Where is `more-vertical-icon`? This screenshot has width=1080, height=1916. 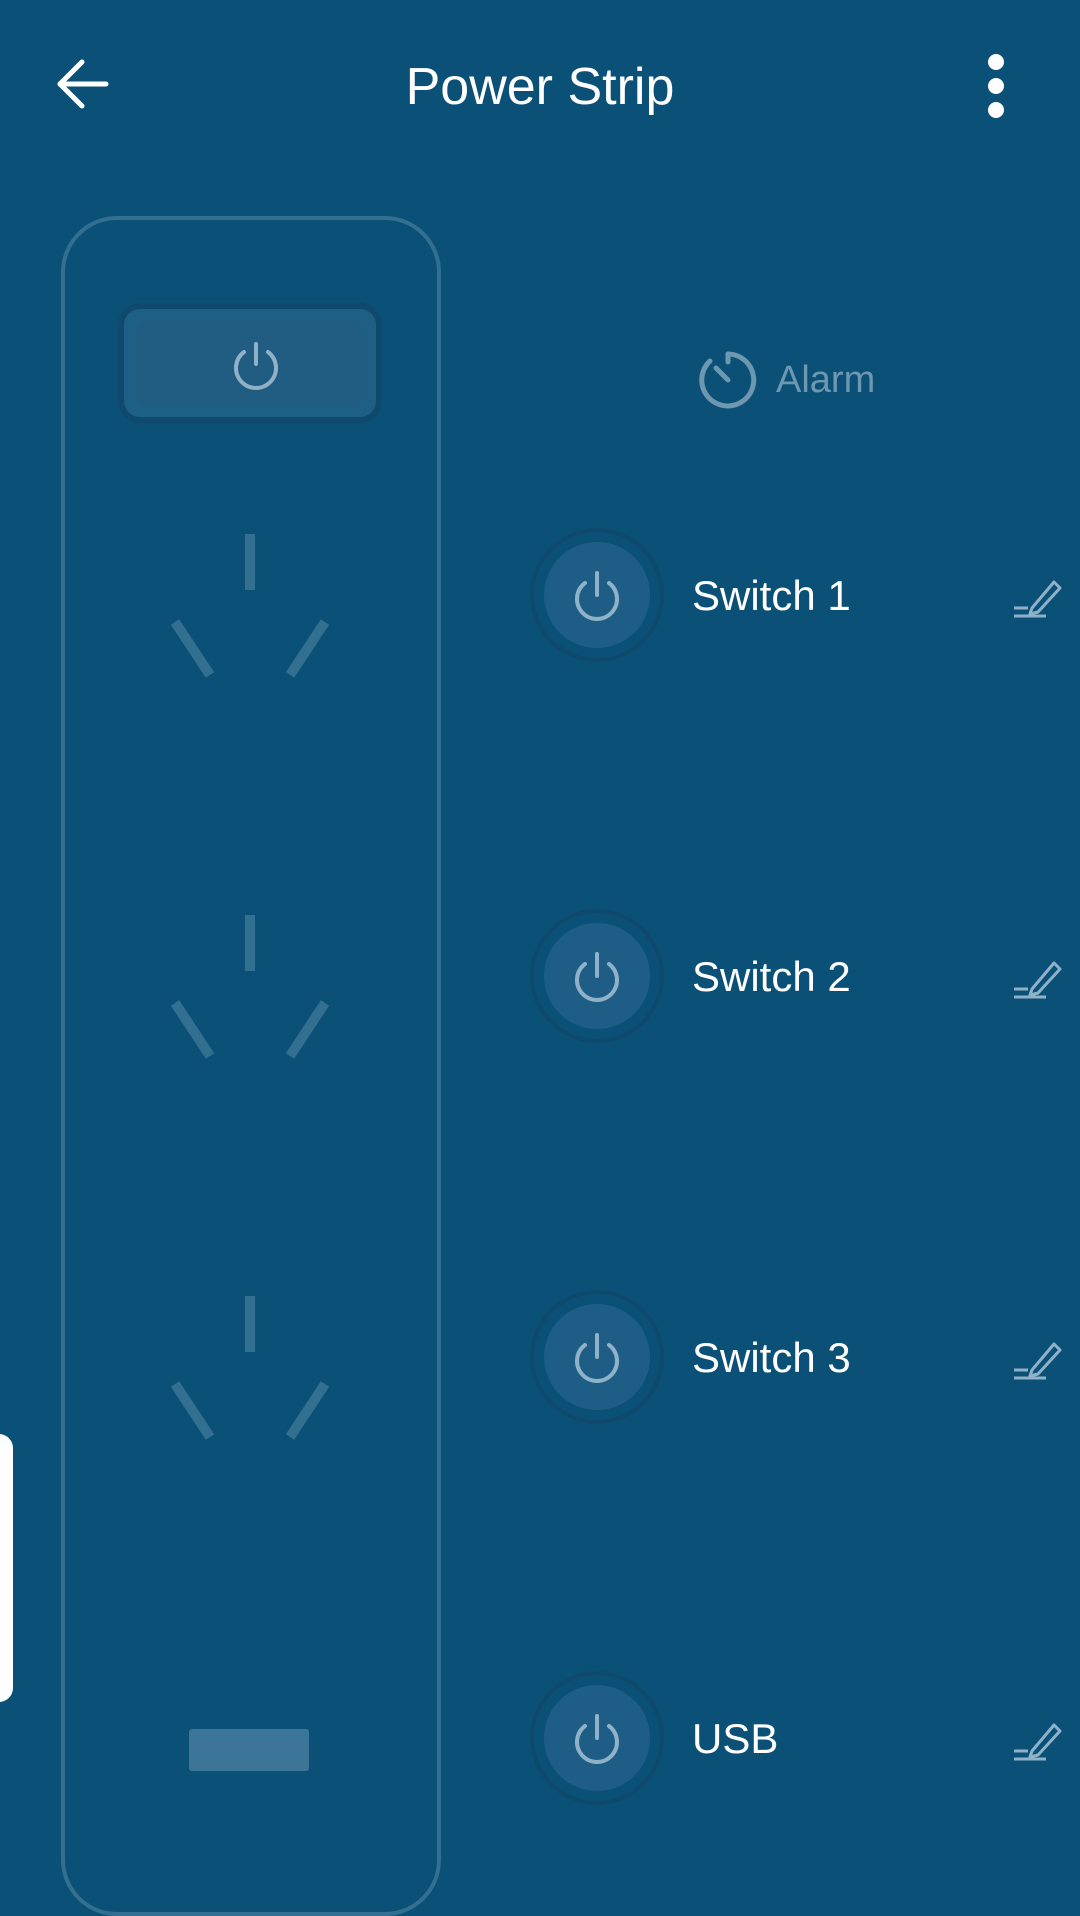 more-vertical-icon is located at coordinates (996, 86).